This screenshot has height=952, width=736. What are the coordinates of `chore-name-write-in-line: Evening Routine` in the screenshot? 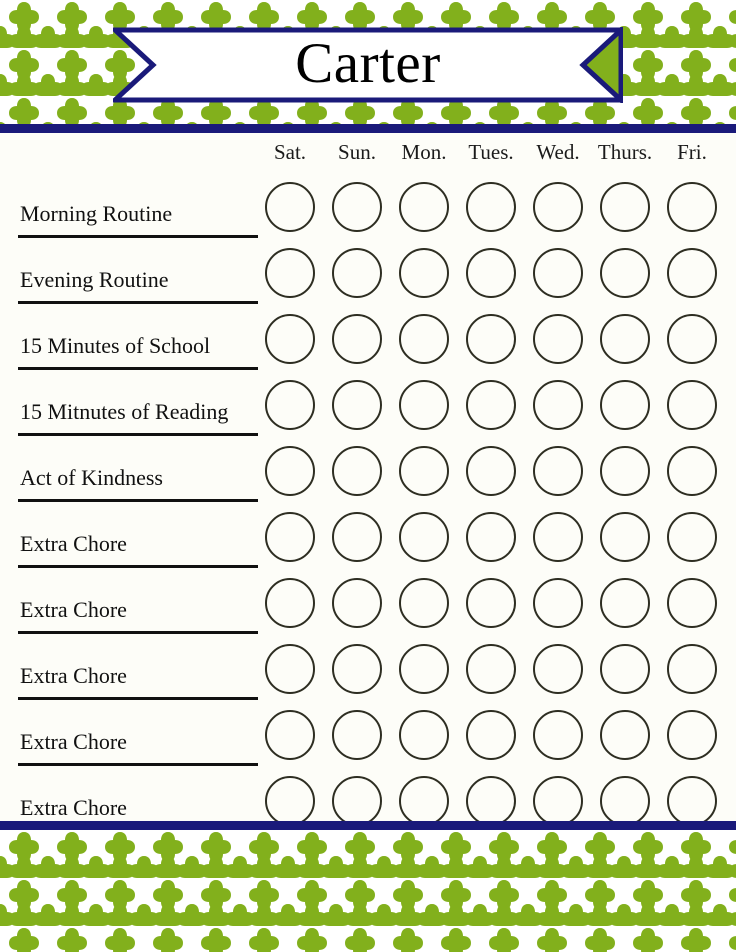 It's located at (138, 273).